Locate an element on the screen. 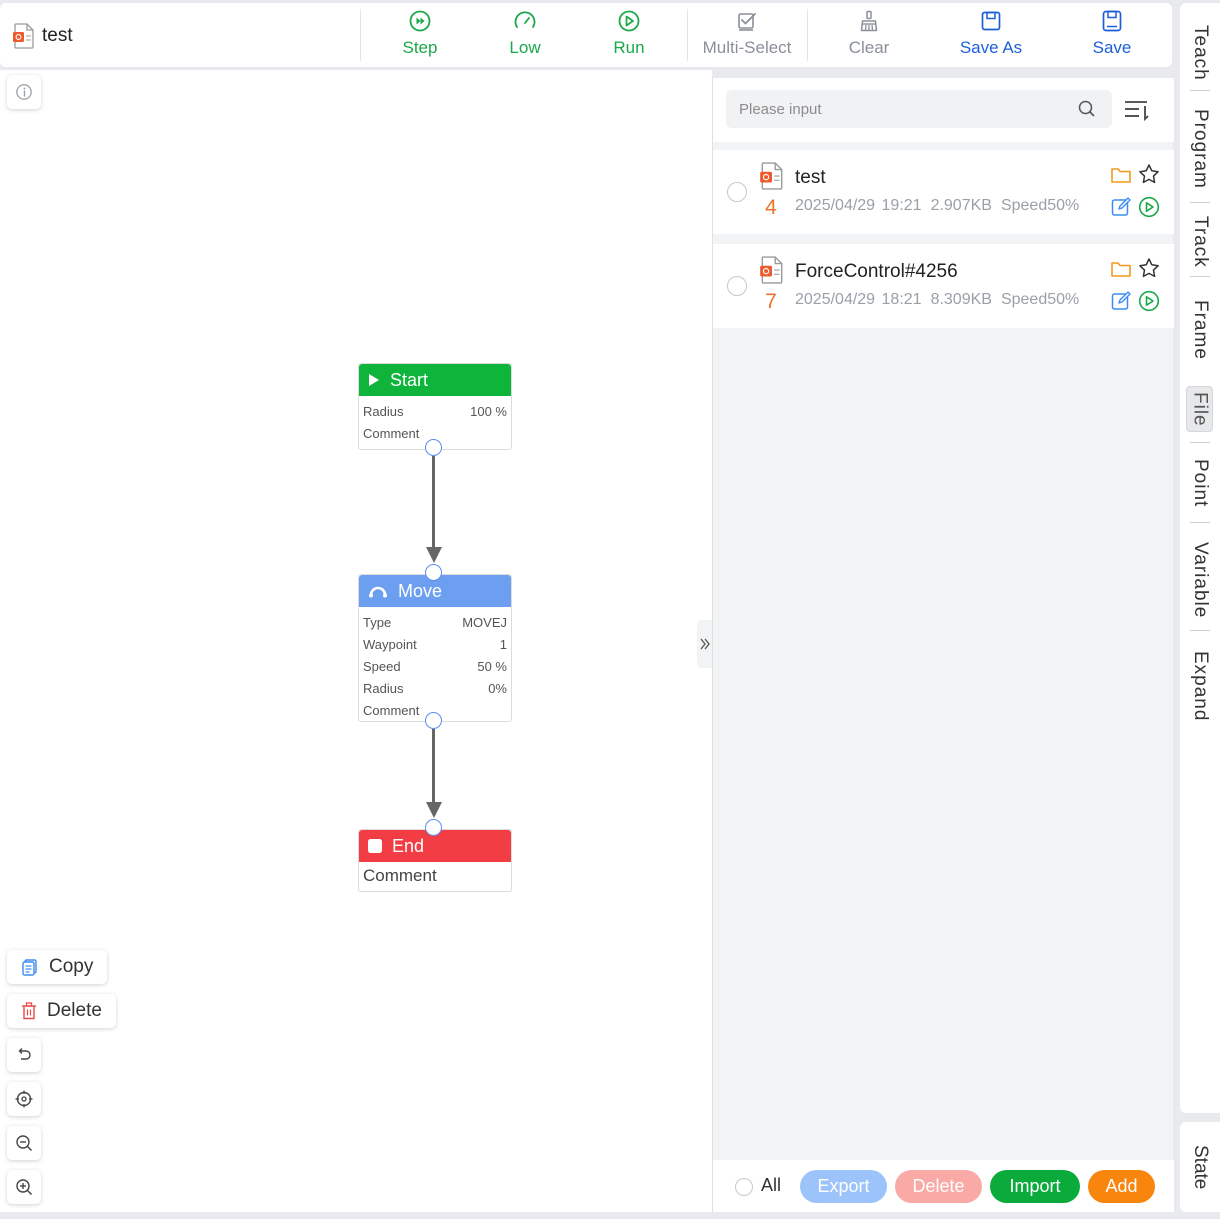 The width and height of the screenshot is (1220, 1219). double-chevron-right-icon is located at coordinates (705, 644).